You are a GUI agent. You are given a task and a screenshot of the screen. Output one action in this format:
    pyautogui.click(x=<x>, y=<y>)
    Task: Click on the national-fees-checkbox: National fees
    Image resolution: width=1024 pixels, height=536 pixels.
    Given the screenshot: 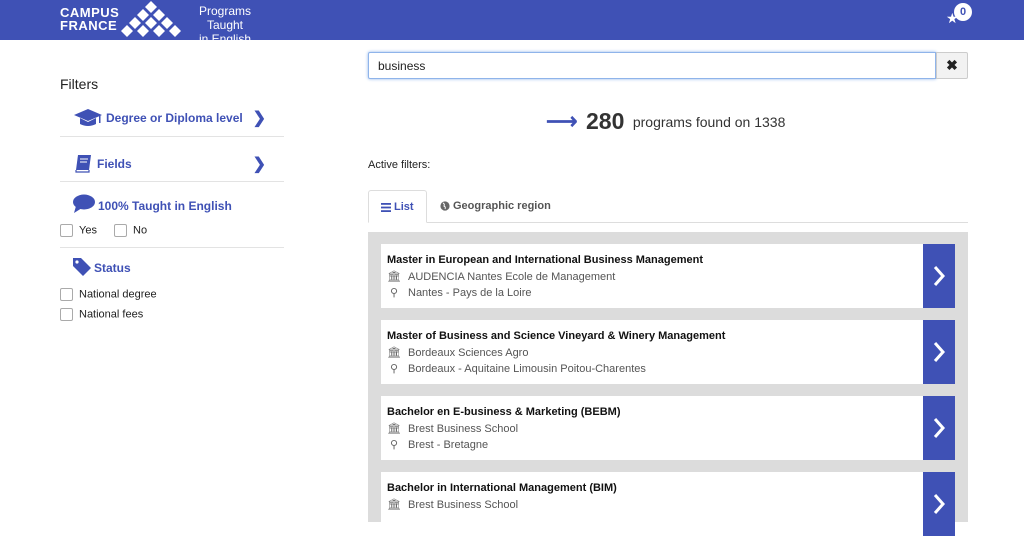 What is the action you would take?
    pyautogui.click(x=101, y=314)
    